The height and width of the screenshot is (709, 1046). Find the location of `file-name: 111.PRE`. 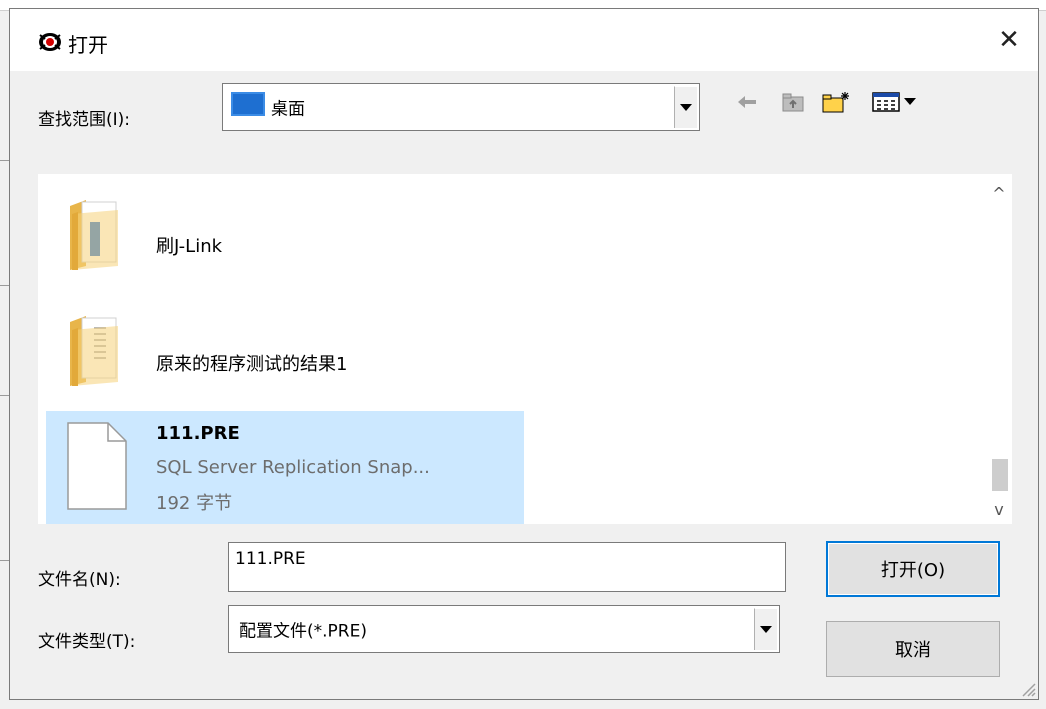

file-name: 111.PRE is located at coordinates (198, 433).